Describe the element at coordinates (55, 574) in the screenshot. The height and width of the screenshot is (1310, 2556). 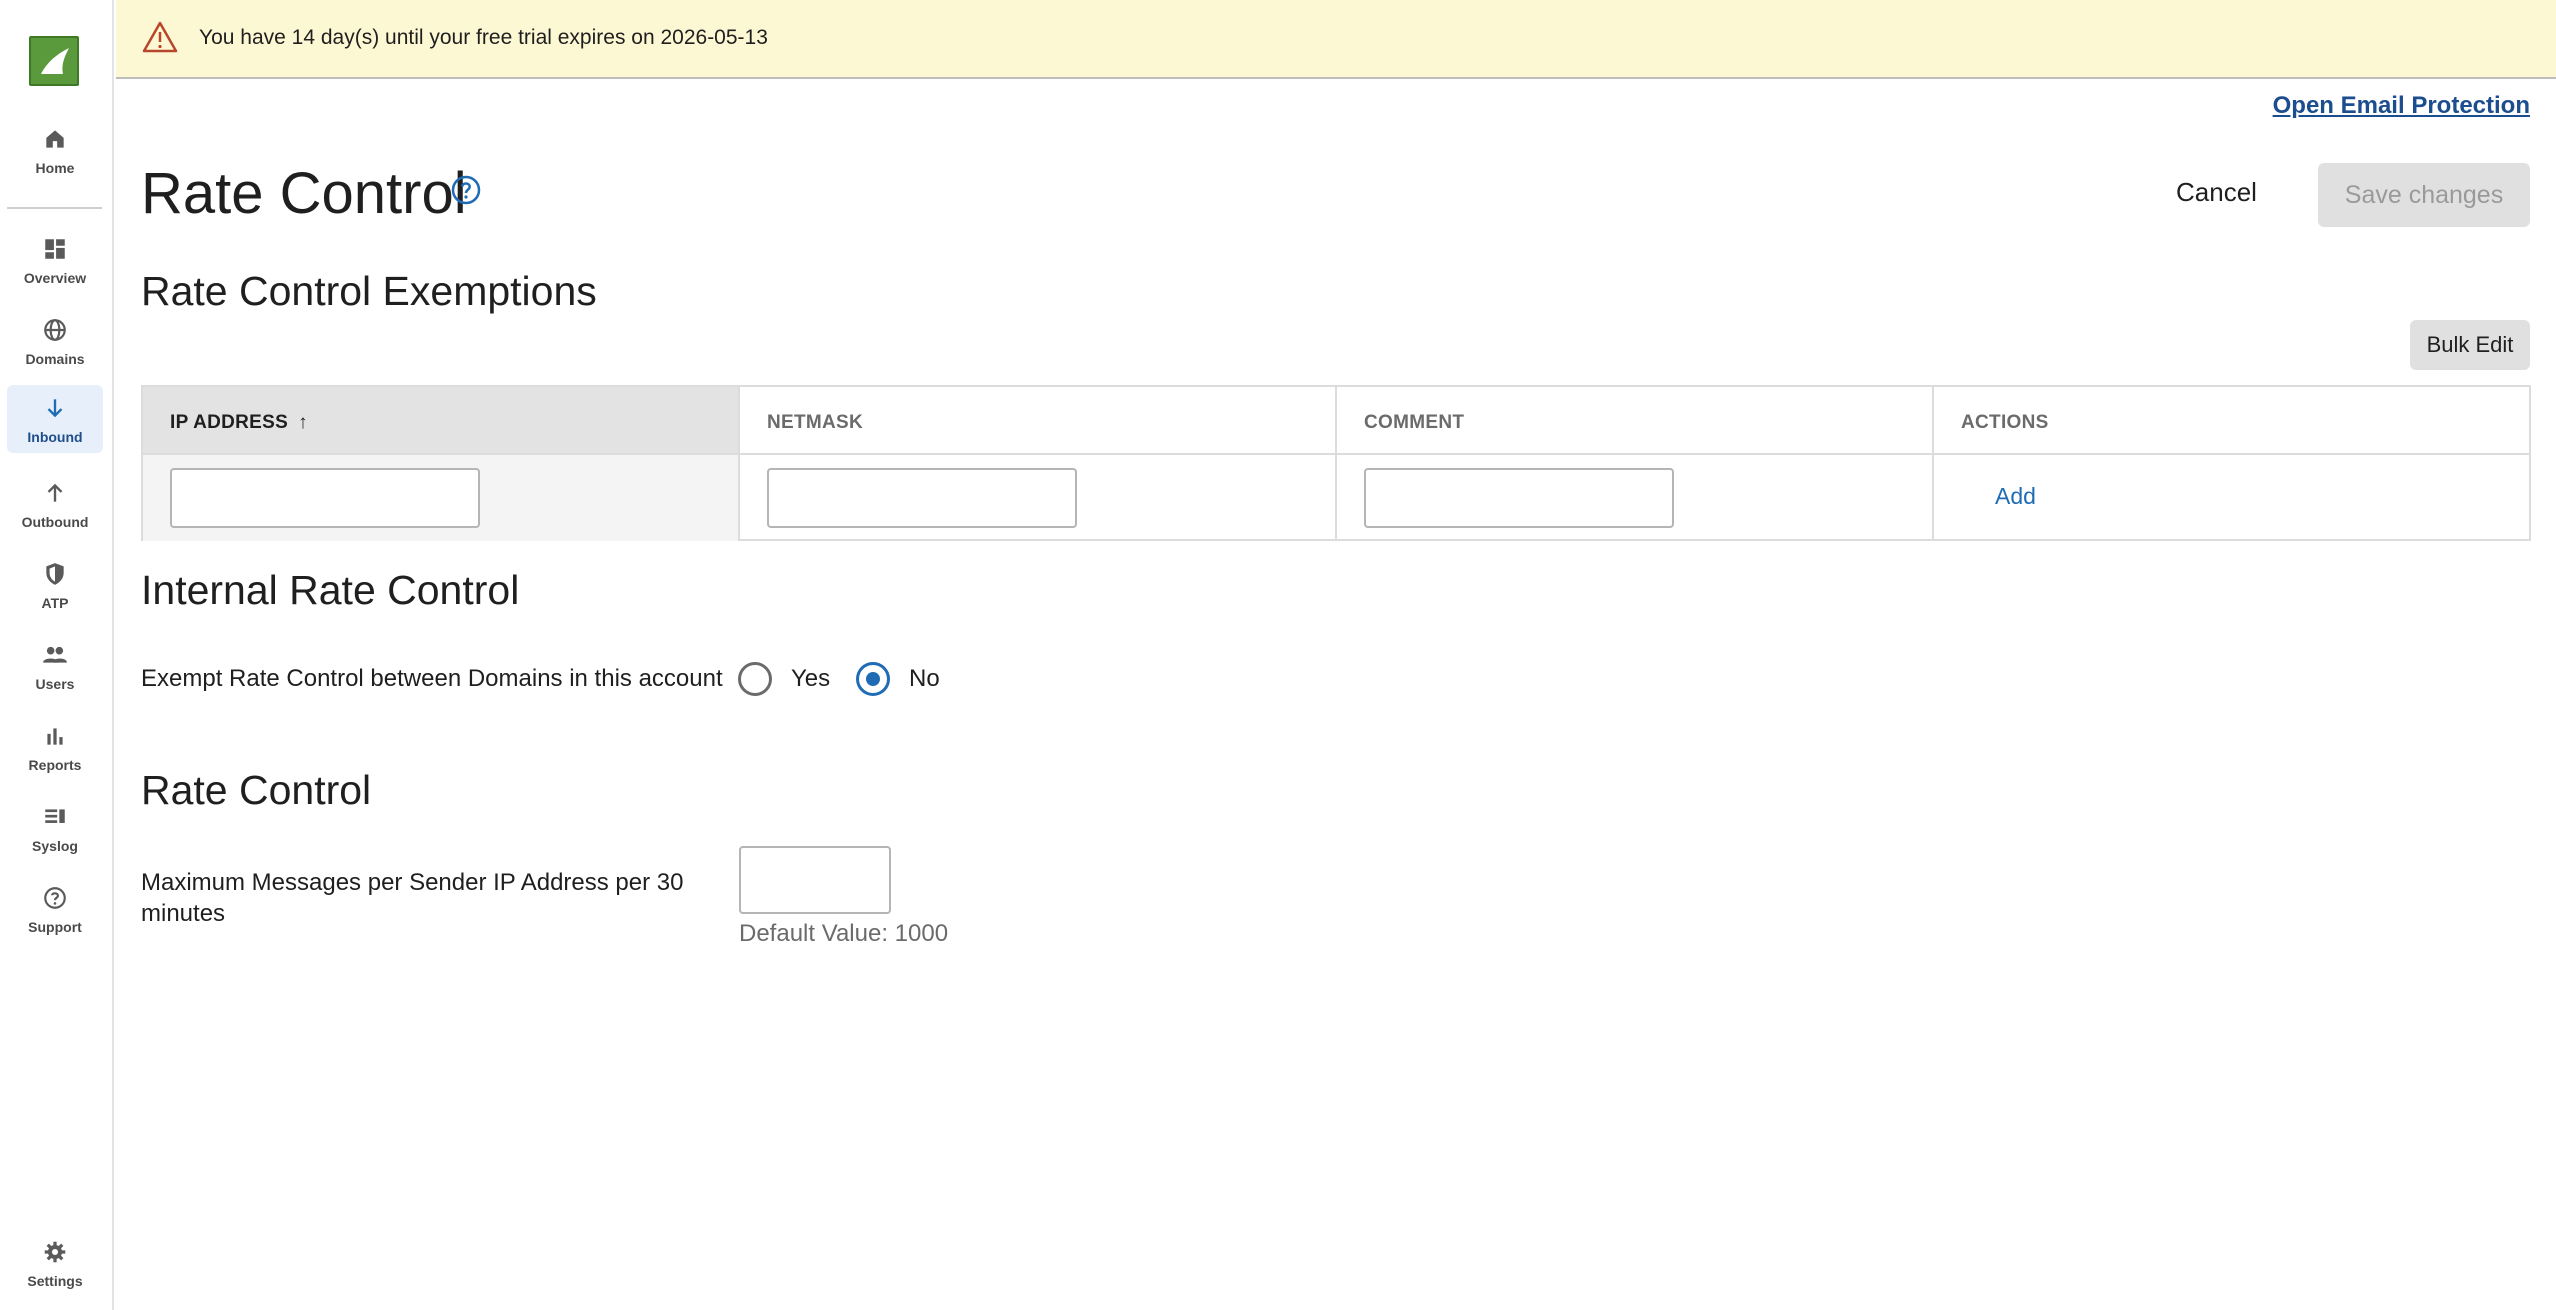
I see `shield-icon` at that location.